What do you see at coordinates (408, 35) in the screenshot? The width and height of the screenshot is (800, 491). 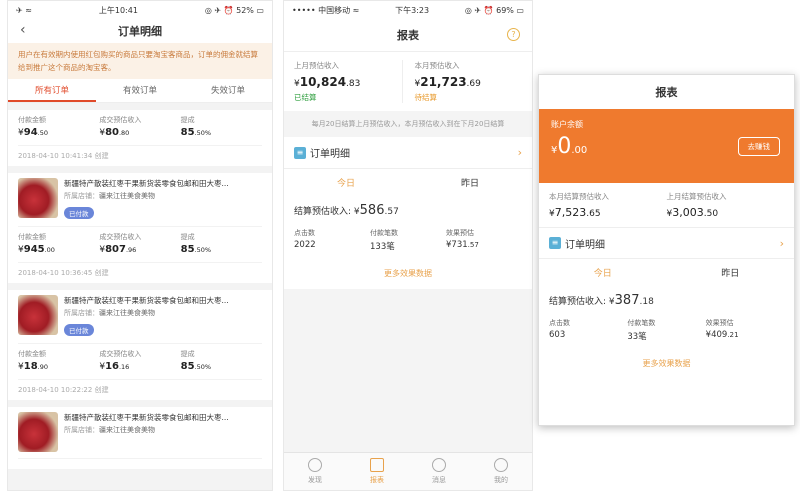 I see `header: 报表 ?` at bounding box center [408, 35].